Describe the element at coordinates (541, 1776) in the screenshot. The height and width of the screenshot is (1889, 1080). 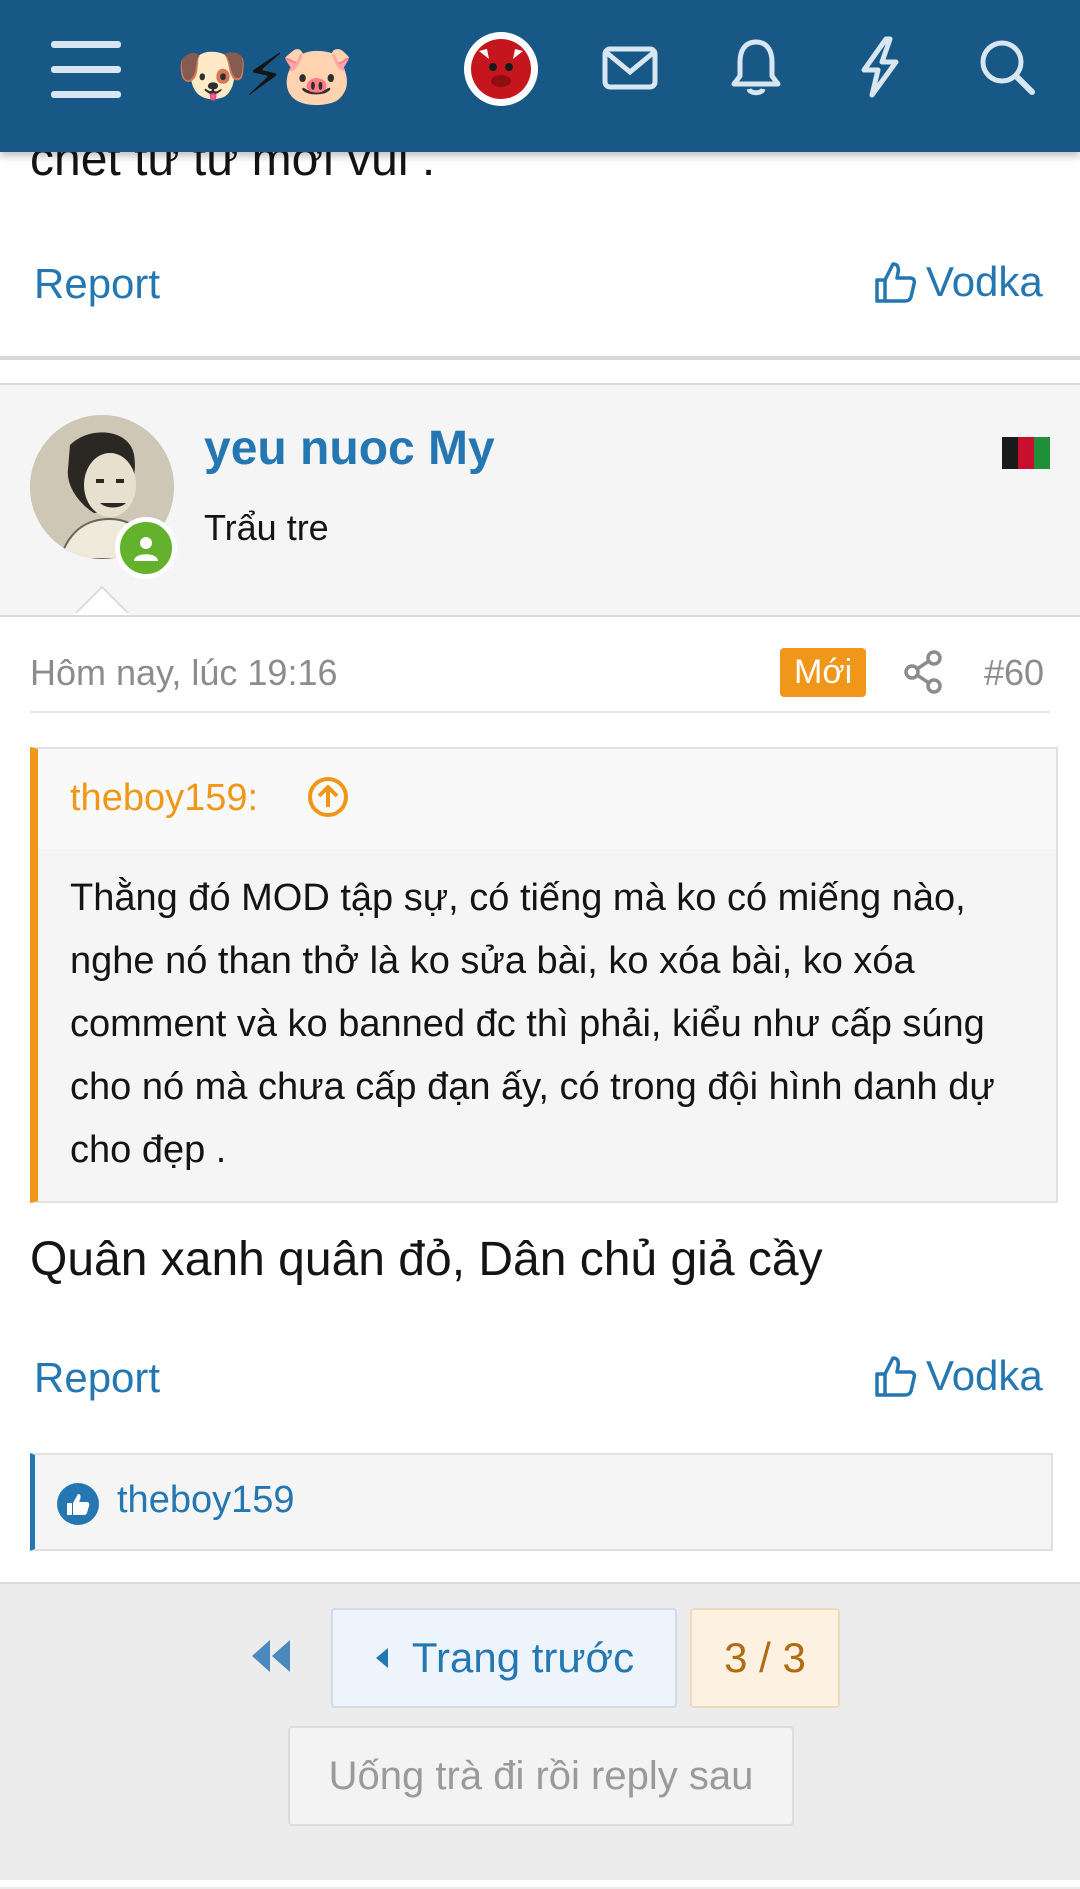
I see `reply-button: Uống trà đi rồi reply sau` at that location.